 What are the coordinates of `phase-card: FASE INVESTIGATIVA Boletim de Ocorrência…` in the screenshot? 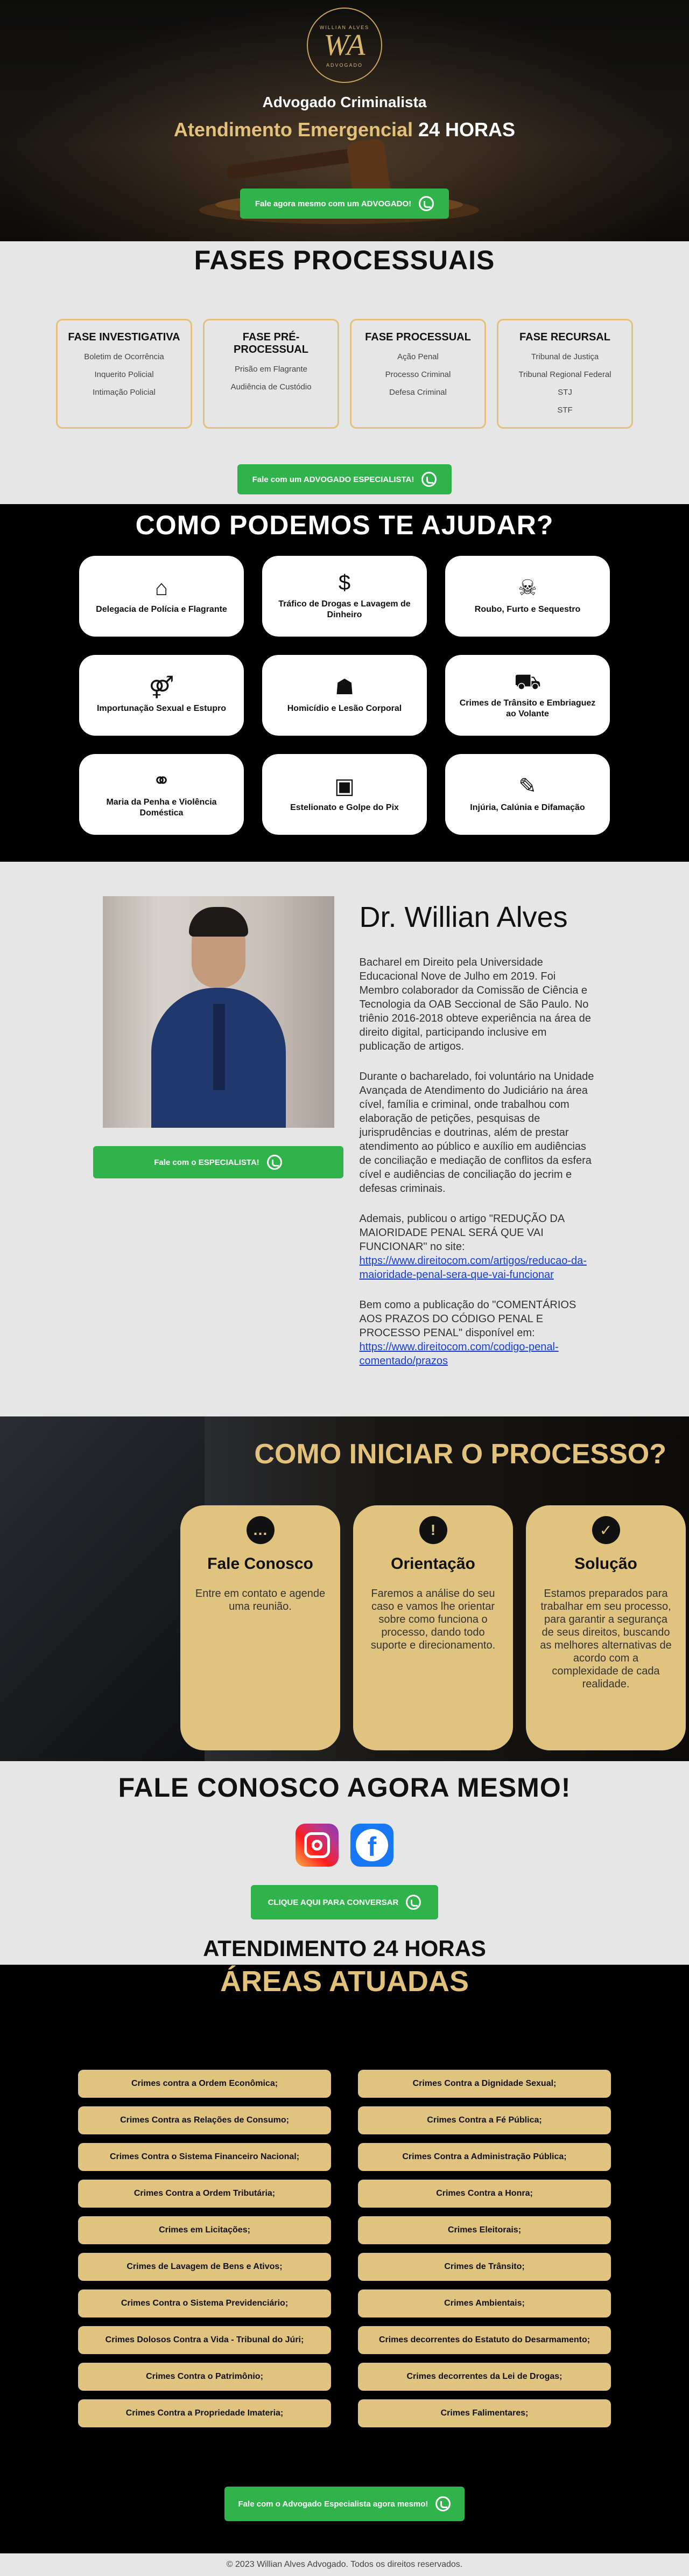 It's located at (124, 374).